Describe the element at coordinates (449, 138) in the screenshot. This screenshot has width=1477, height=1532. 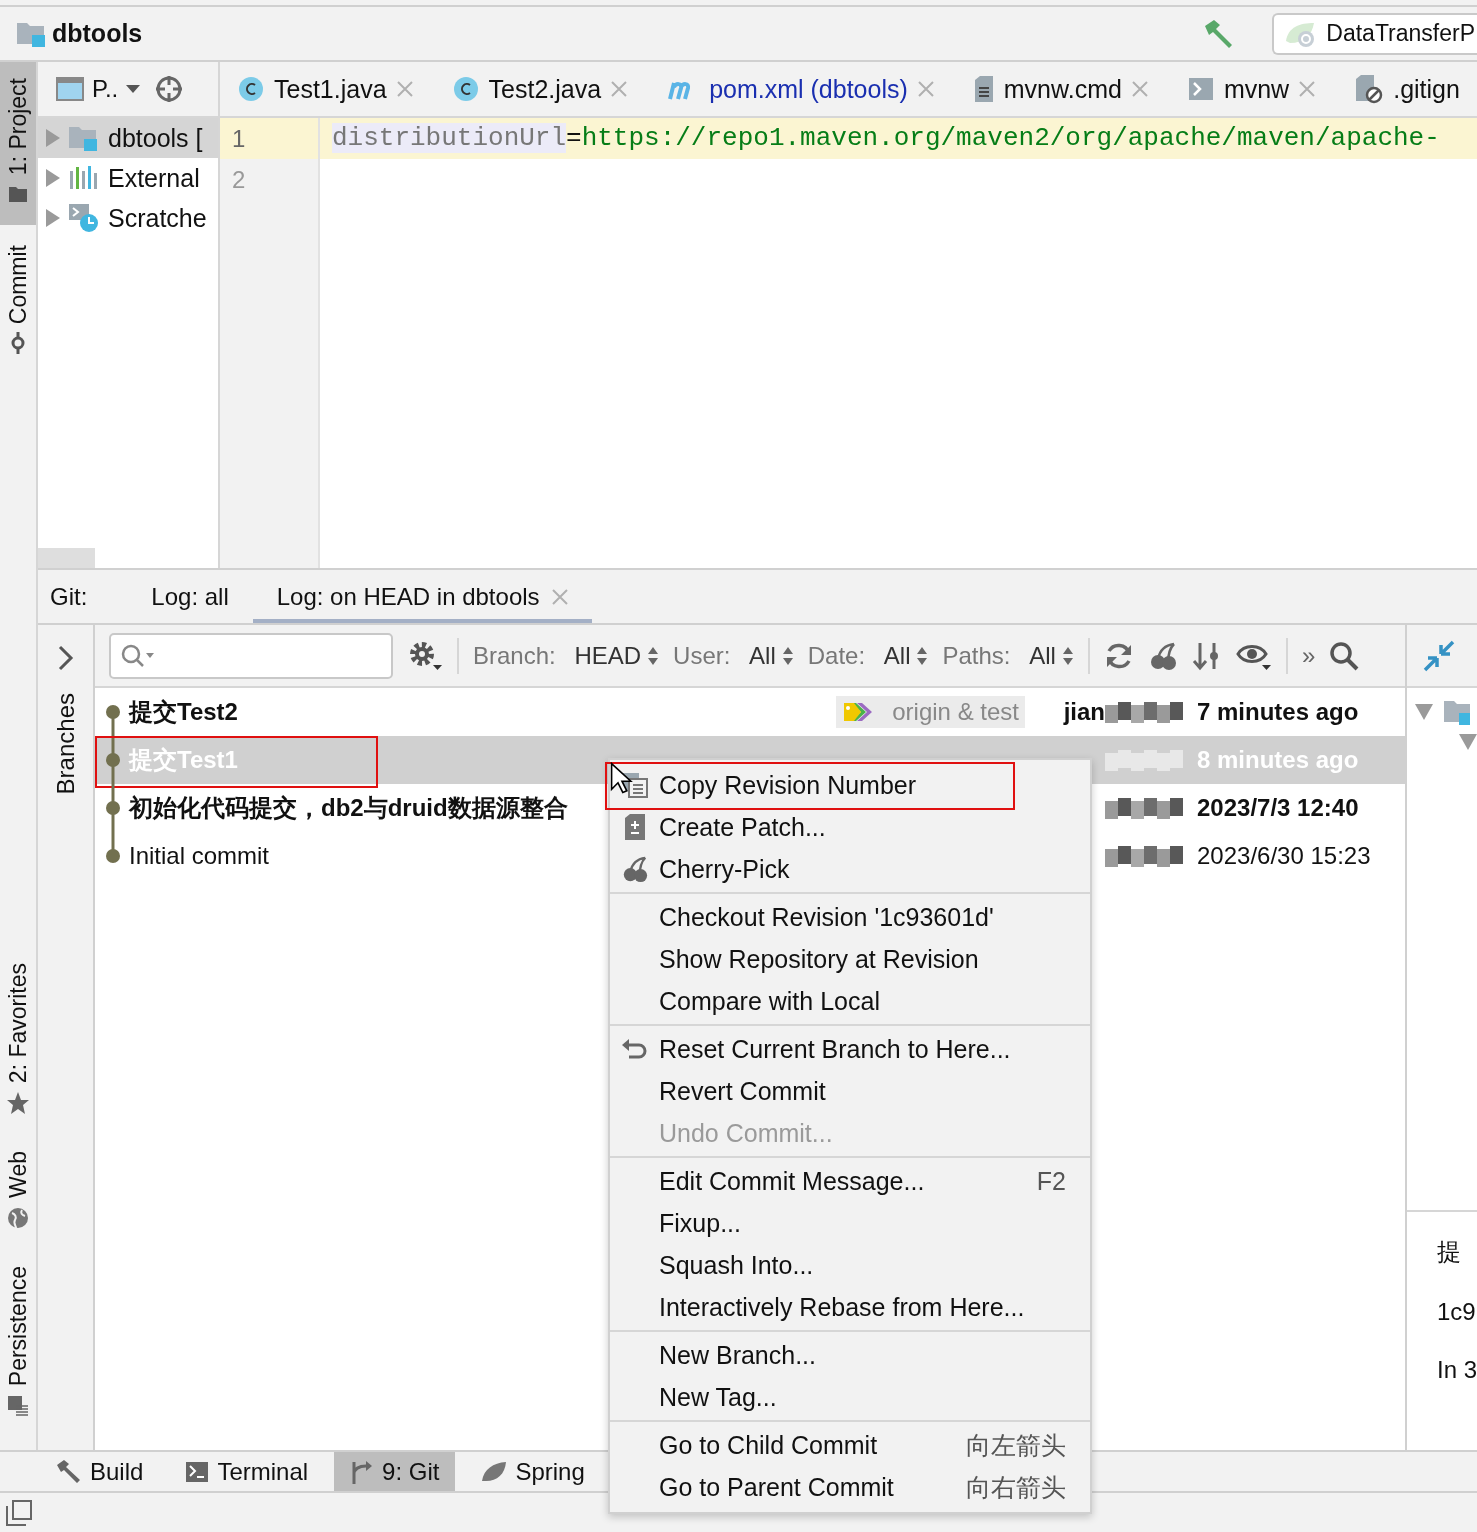
I see `property-key: distributionUrl` at that location.